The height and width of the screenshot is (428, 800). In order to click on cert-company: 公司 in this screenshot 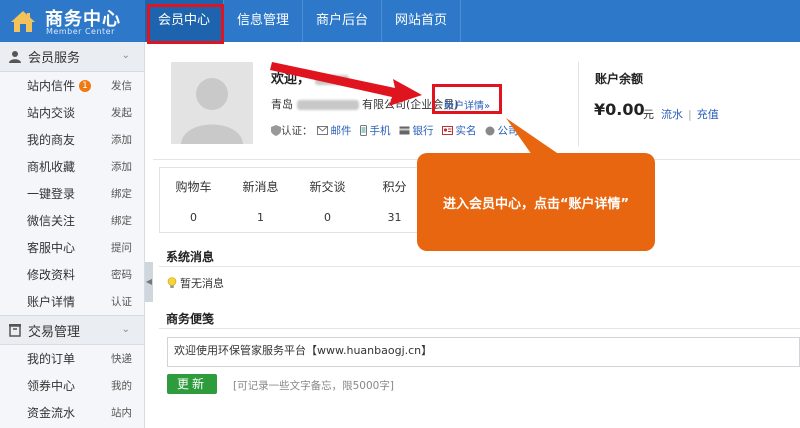, I will do `click(502, 130)`.